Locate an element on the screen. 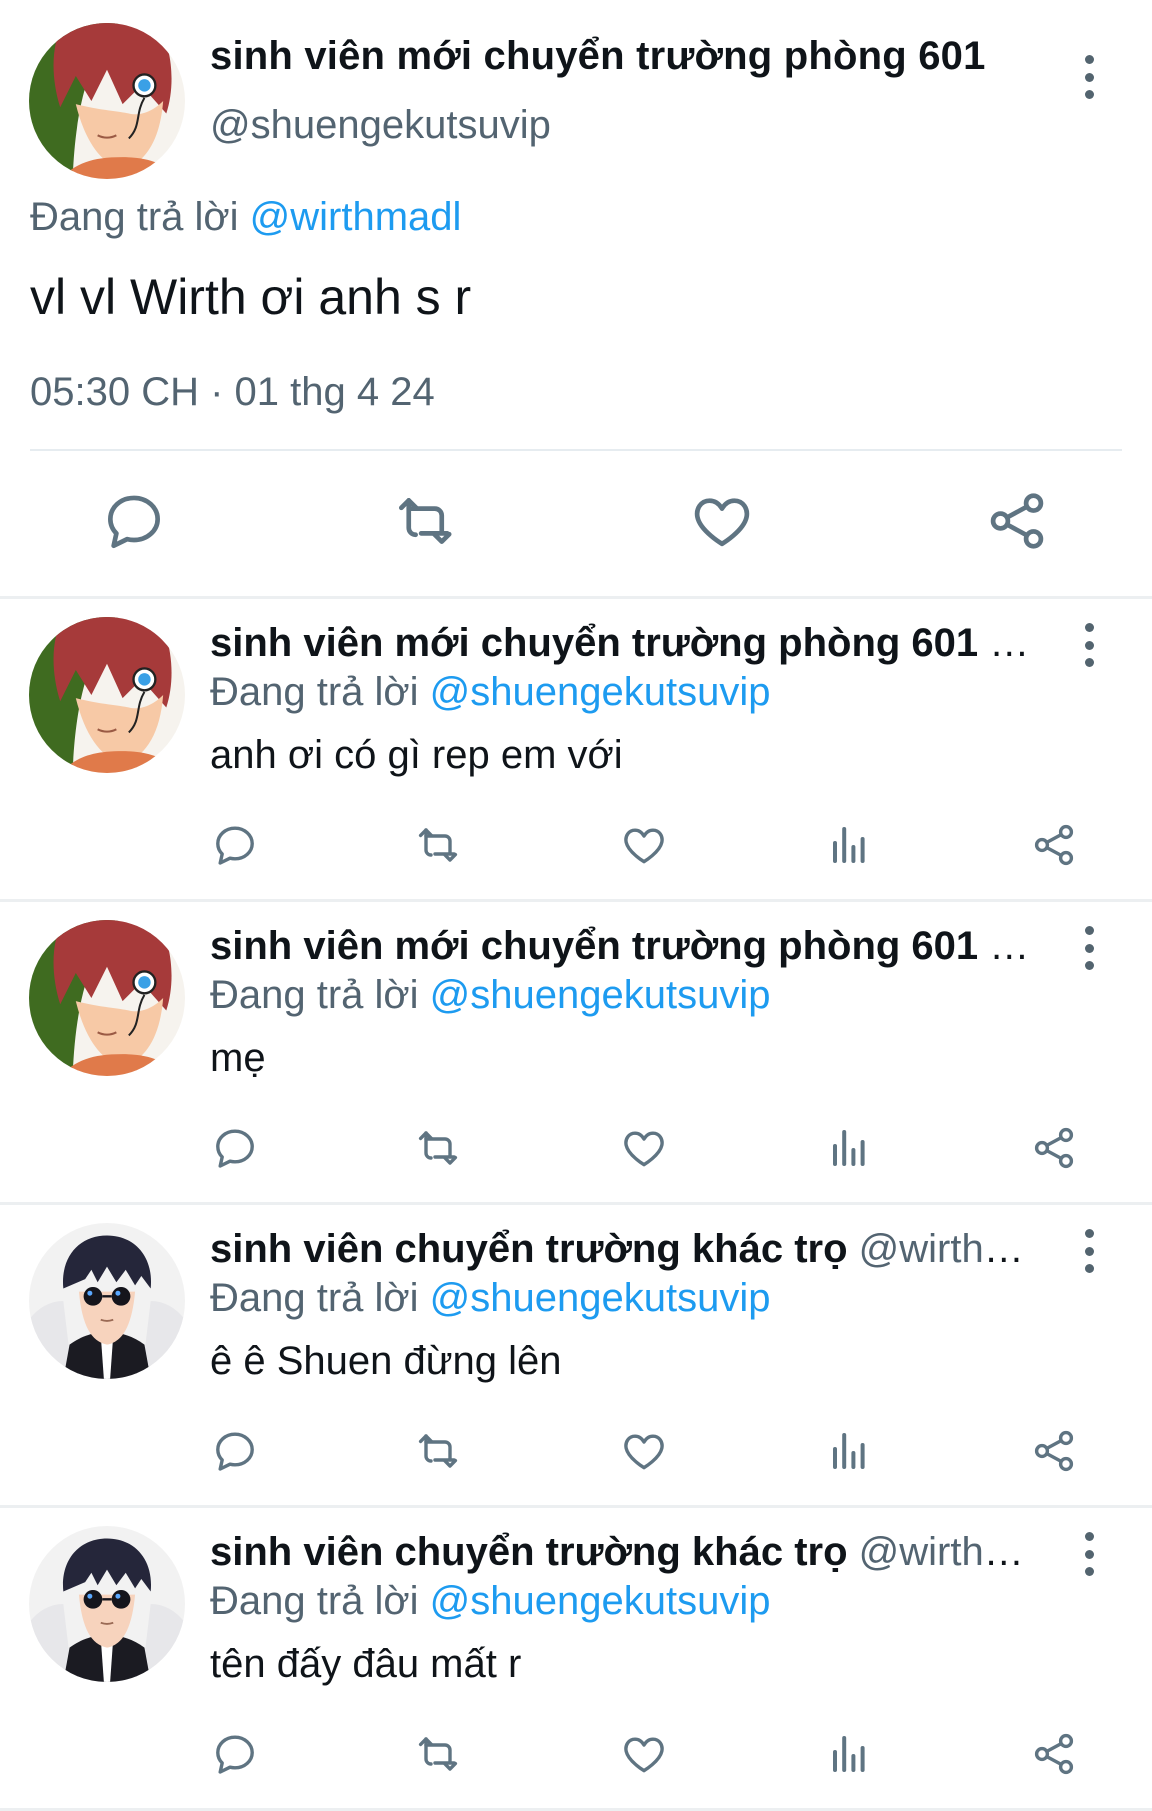 The image size is (1152, 1811). replying-to-line: Đang trả lời @wirthmadl is located at coordinates (245, 217).